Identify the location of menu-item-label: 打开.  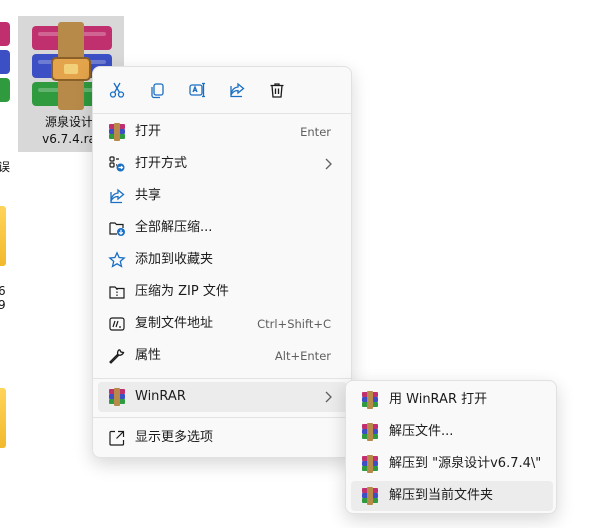
(148, 131).